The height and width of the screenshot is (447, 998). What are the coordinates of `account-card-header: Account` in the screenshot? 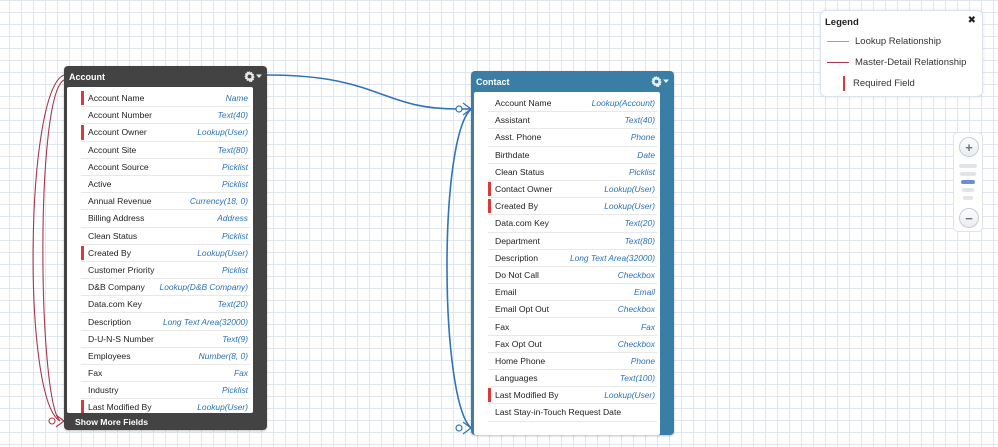 It's located at (165, 76).